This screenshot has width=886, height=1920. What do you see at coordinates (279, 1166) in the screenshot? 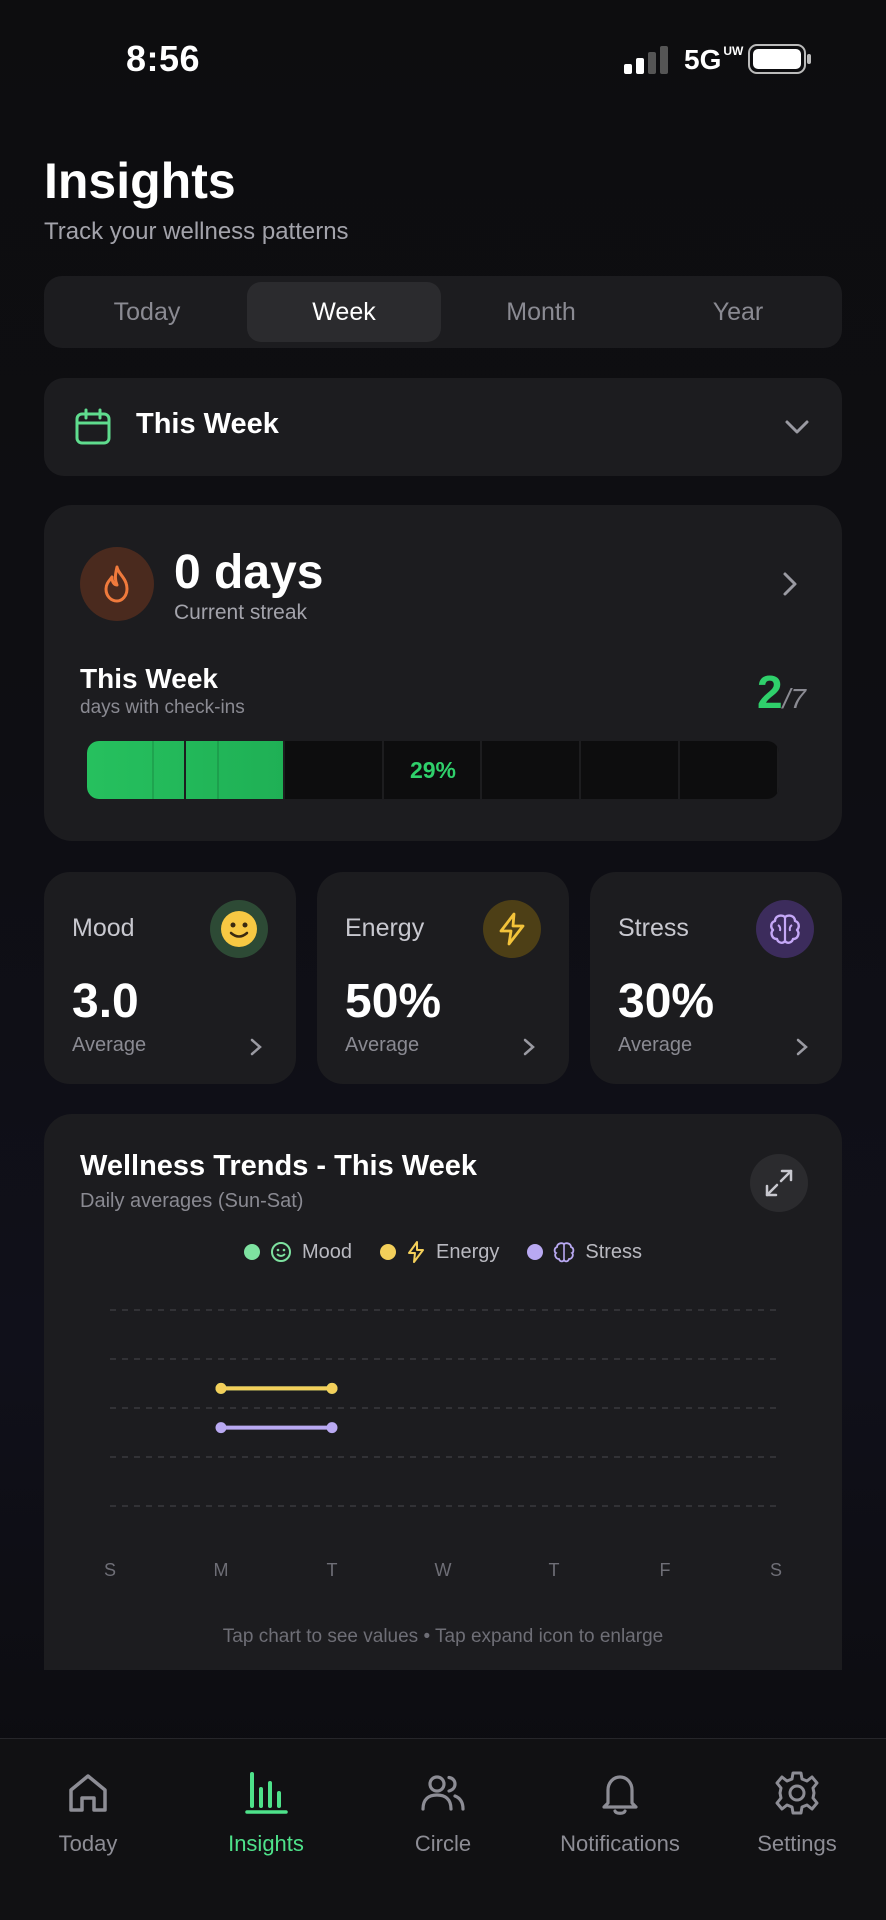
I see `chart-title: Wellness Trends - This Week` at bounding box center [279, 1166].